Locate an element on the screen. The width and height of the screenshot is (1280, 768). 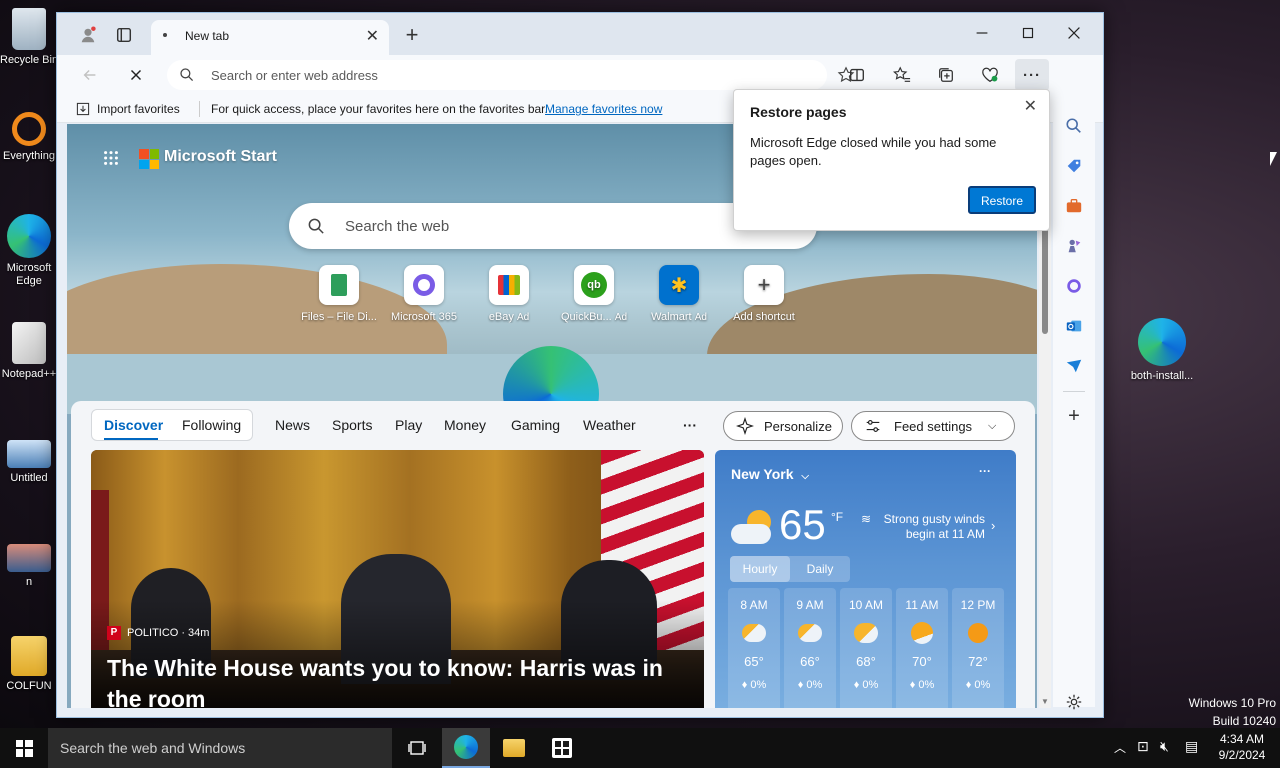
profile-icon is located at coordinates (88, 34).